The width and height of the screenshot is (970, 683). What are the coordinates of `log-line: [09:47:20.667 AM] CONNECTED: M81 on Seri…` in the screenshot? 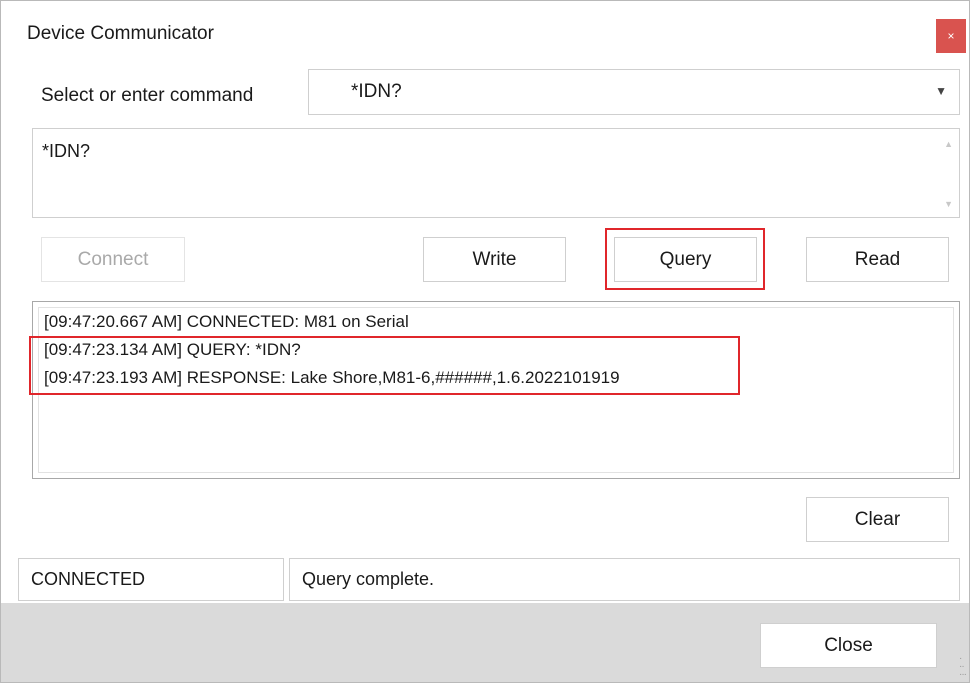 It's located at (226, 321).